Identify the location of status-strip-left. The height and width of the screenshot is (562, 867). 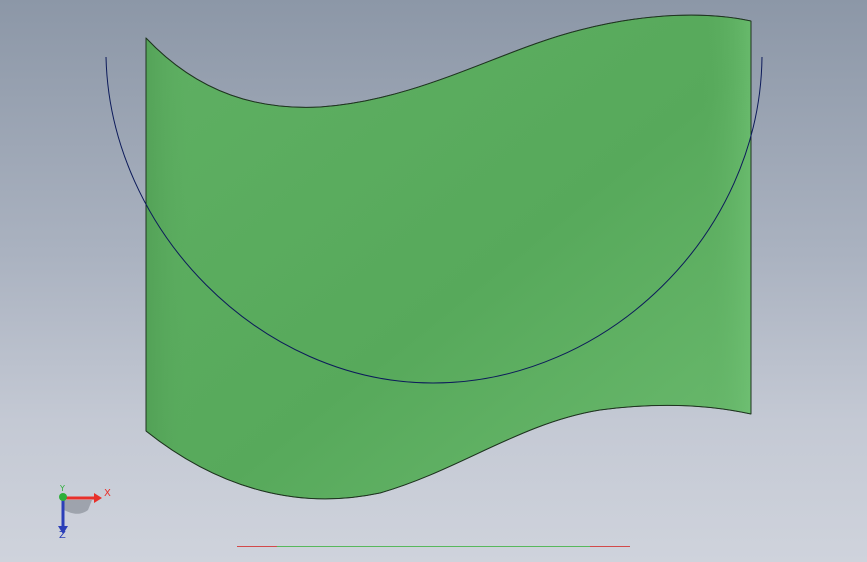
(257, 546).